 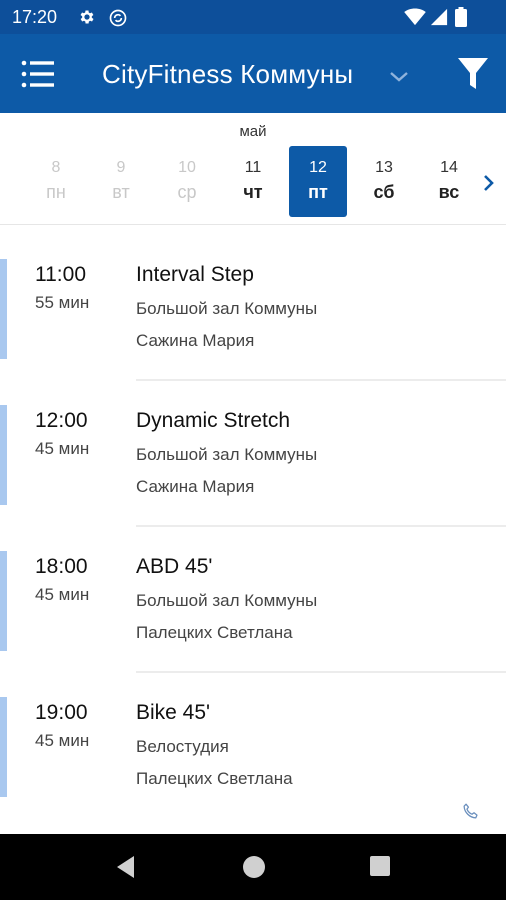 What do you see at coordinates (126, 867) in the screenshot?
I see `back-icon` at bounding box center [126, 867].